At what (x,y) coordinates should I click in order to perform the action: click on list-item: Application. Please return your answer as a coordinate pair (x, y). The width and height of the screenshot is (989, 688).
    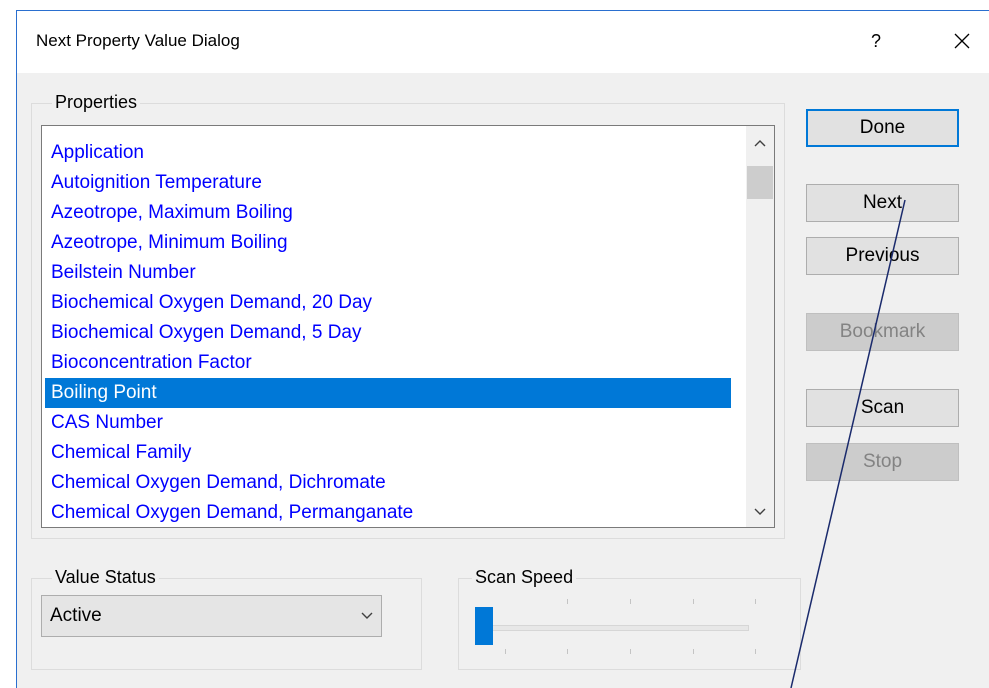
    Looking at the image, I should click on (388, 153).